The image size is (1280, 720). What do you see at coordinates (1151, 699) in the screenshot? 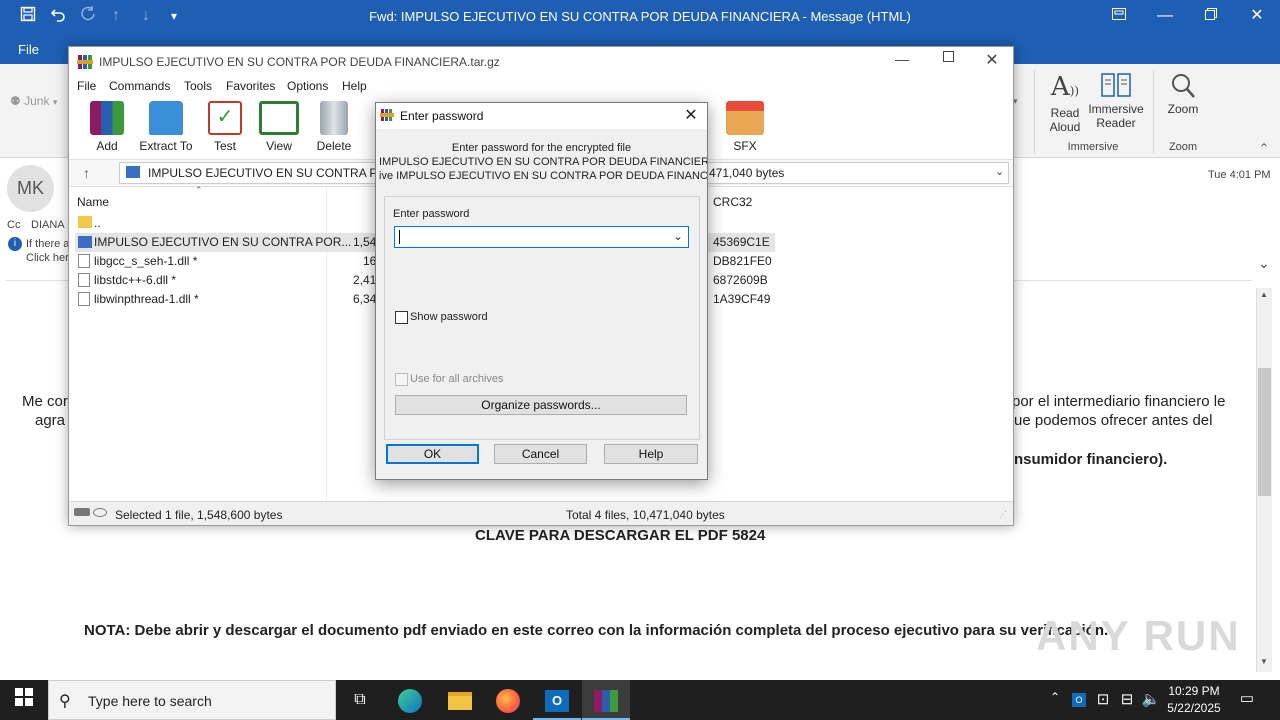
I see `volume-icon: 🔈` at bounding box center [1151, 699].